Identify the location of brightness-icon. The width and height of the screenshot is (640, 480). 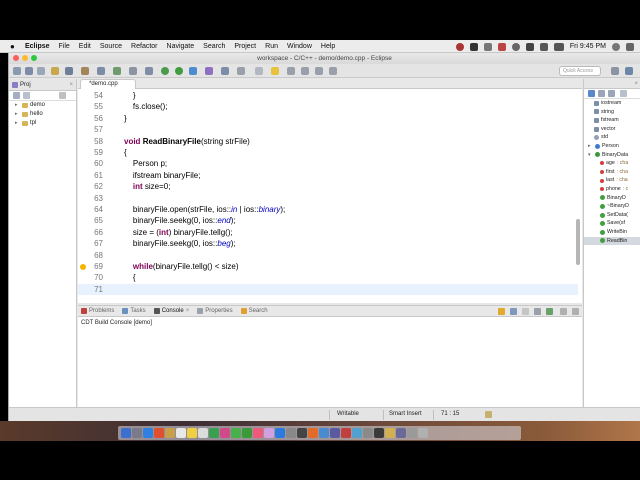
(515, 46).